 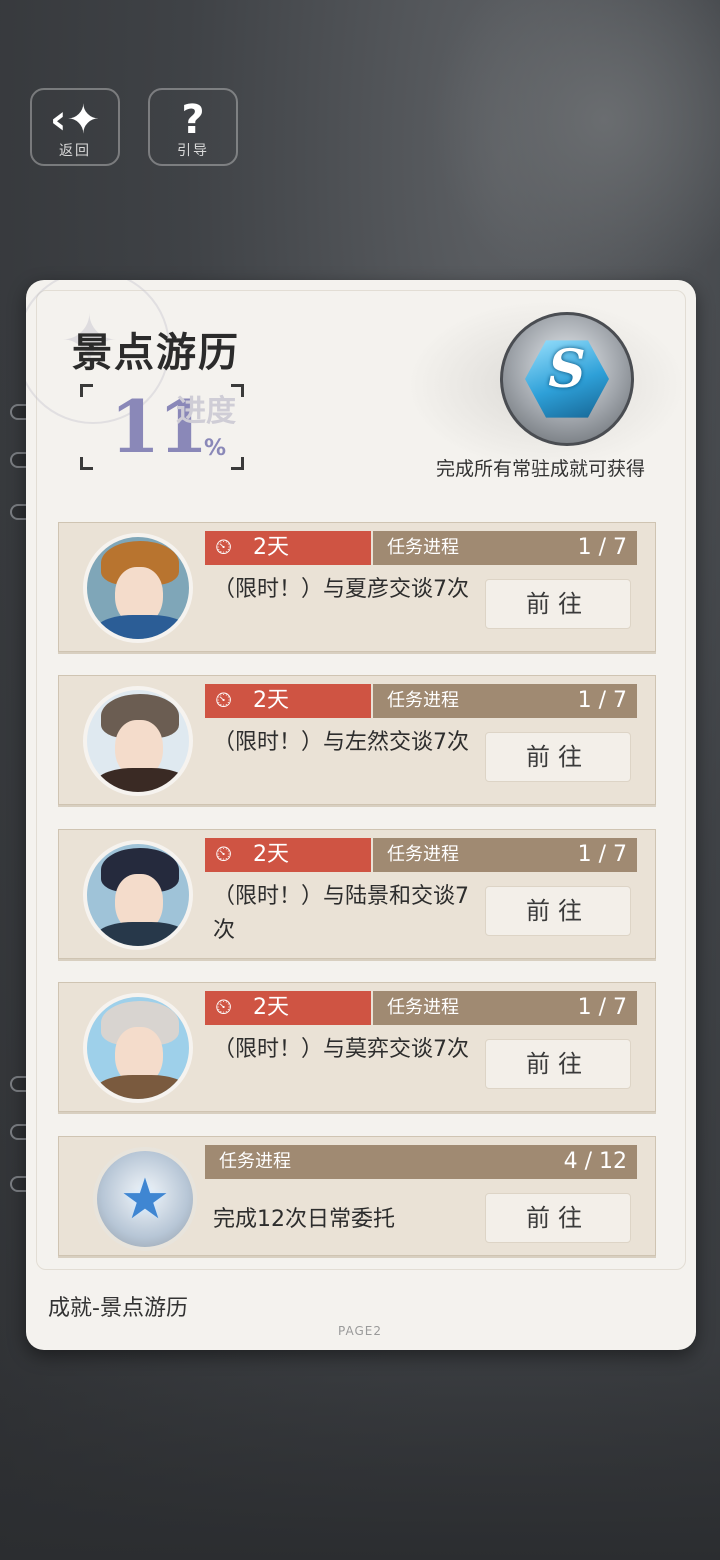 What do you see at coordinates (75, 120) in the screenshot?
I see `back-arrow-icon: ‹✦` at bounding box center [75, 120].